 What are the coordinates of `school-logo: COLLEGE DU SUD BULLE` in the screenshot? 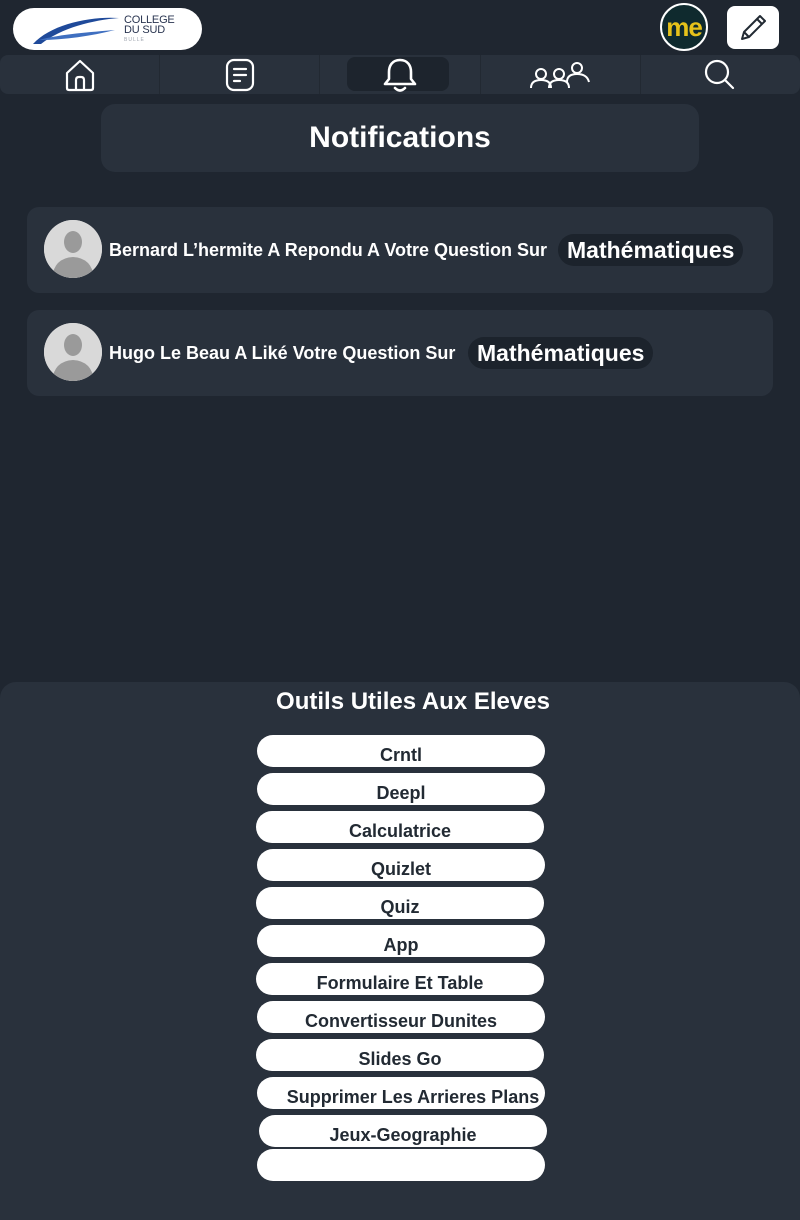 It's located at (107, 29).